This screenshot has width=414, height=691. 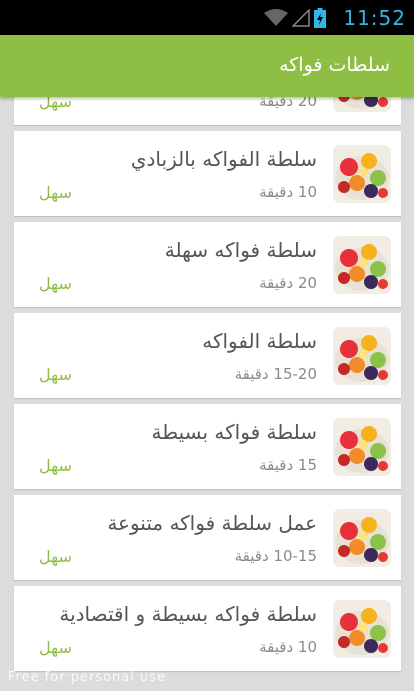 What do you see at coordinates (207, 446) in the screenshot?
I see `recipe-card: سلطة فواكه بسيطة 15 دقيقة سهل` at bounding box center [207, 446].